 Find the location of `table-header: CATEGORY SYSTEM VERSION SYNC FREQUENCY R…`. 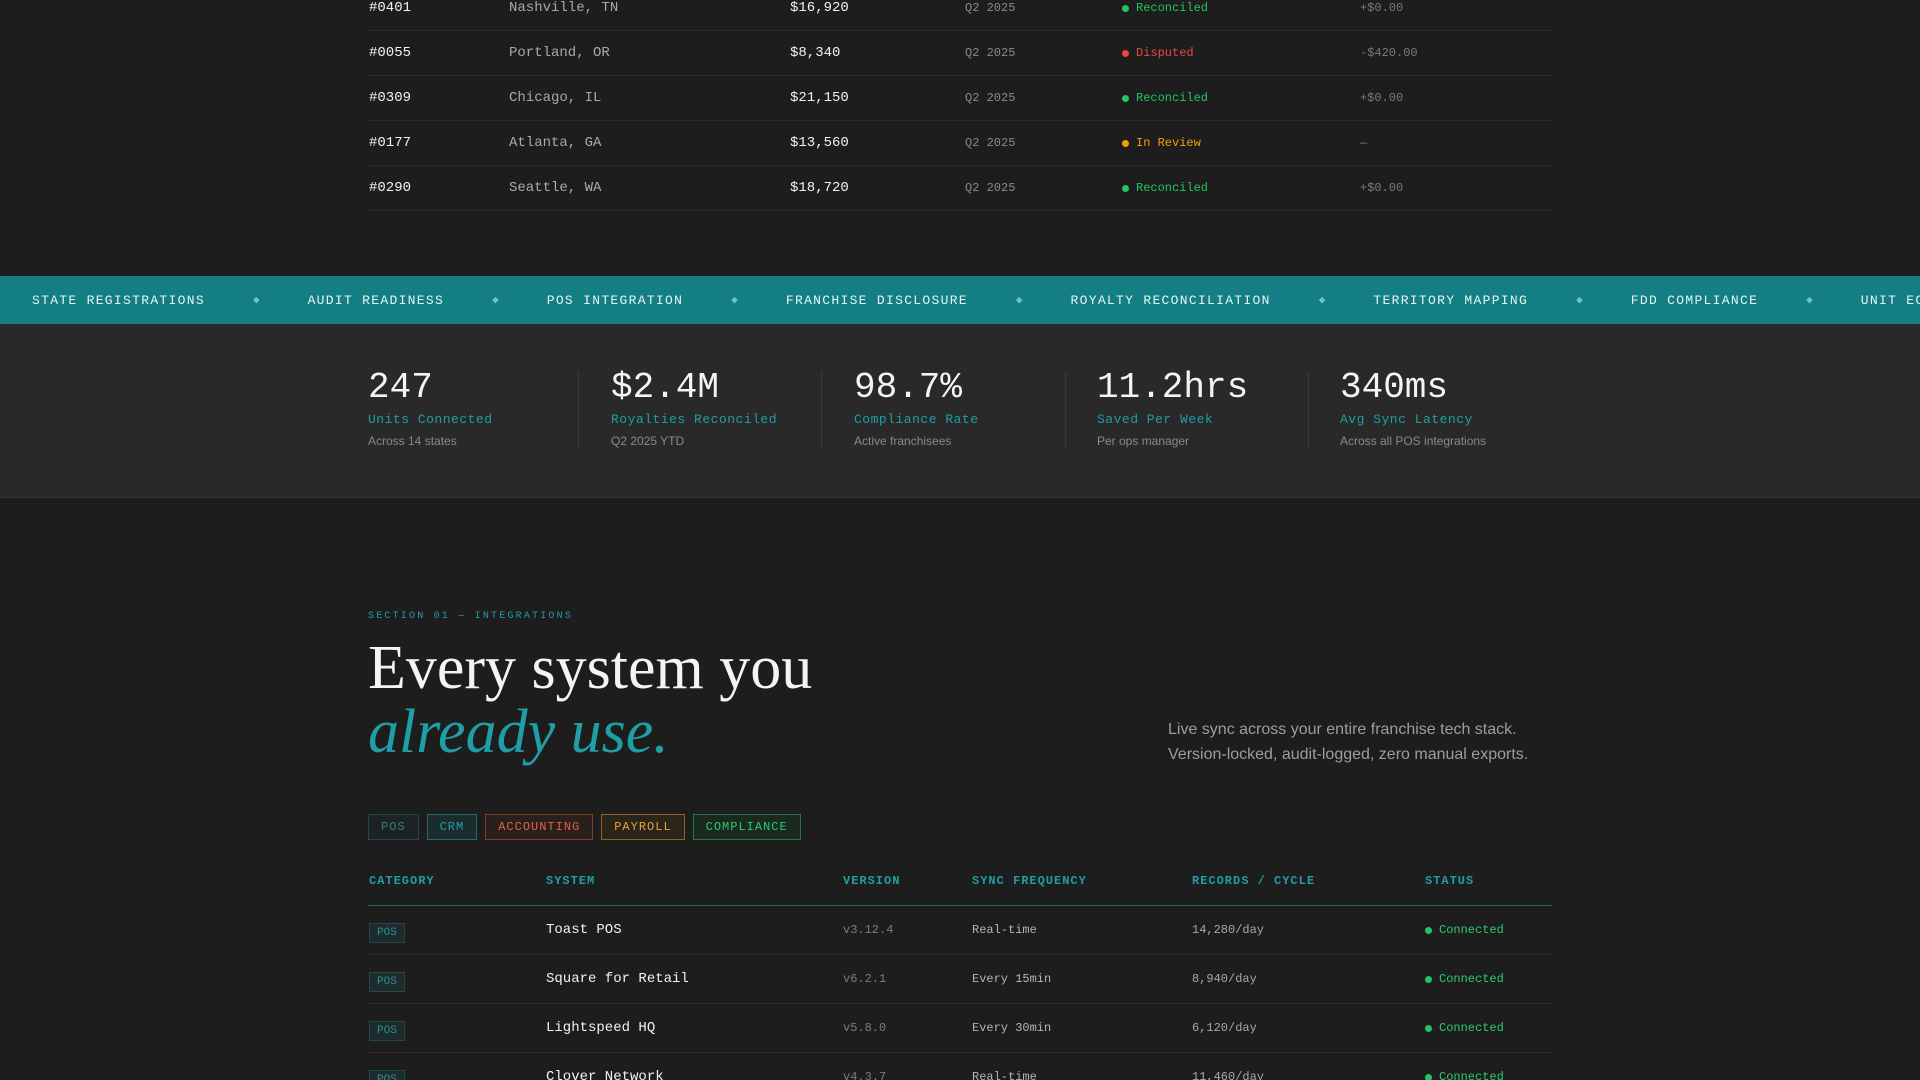

table-header: CATEGORY SYSTEM VERSION SYNC FREQUENCY R… is located at coordinates (960, 885).